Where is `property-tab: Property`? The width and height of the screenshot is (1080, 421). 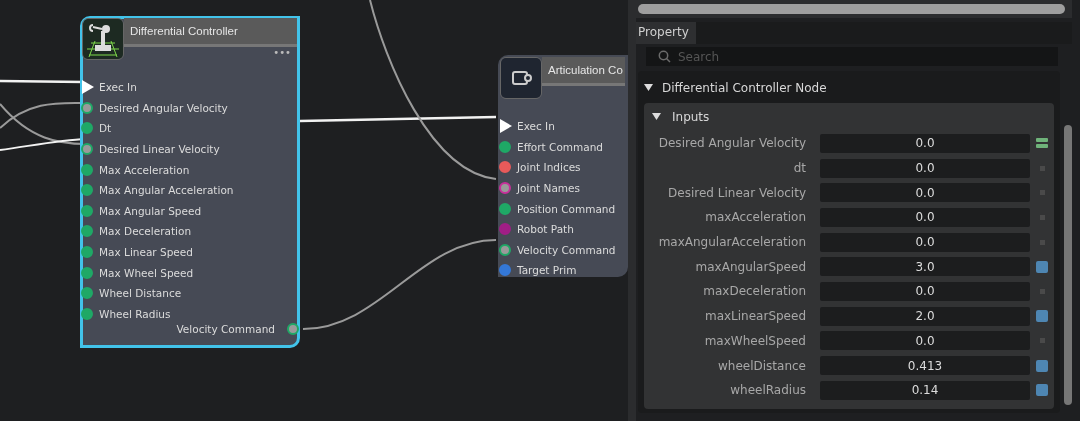 property-tab: Property is located at coordinates (666, 33).